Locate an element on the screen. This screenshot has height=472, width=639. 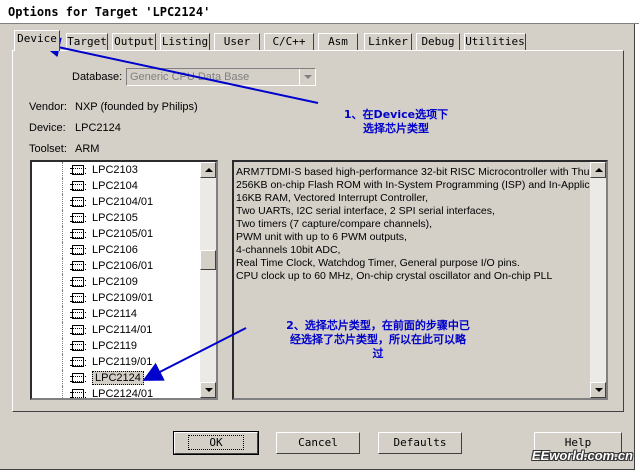
list-item-label: LPC2104 is located at coordinates (115, 186).